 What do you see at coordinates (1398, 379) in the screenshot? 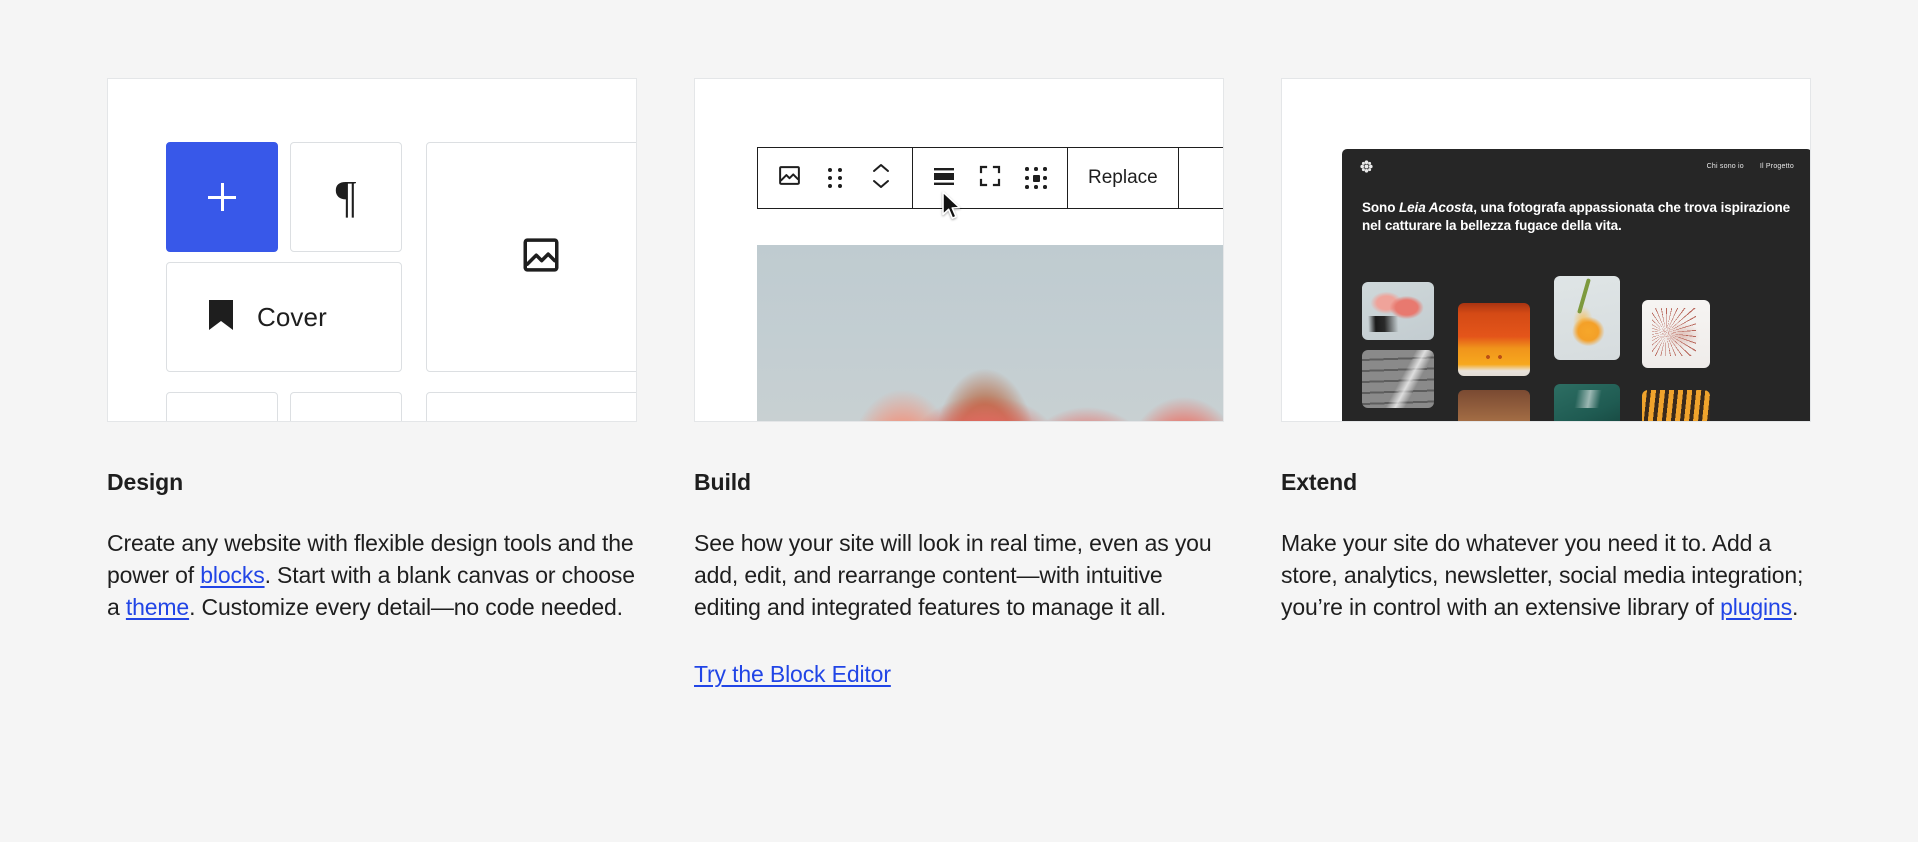
I see `stairs-bw-photo` at bounding box center [1398, 379].